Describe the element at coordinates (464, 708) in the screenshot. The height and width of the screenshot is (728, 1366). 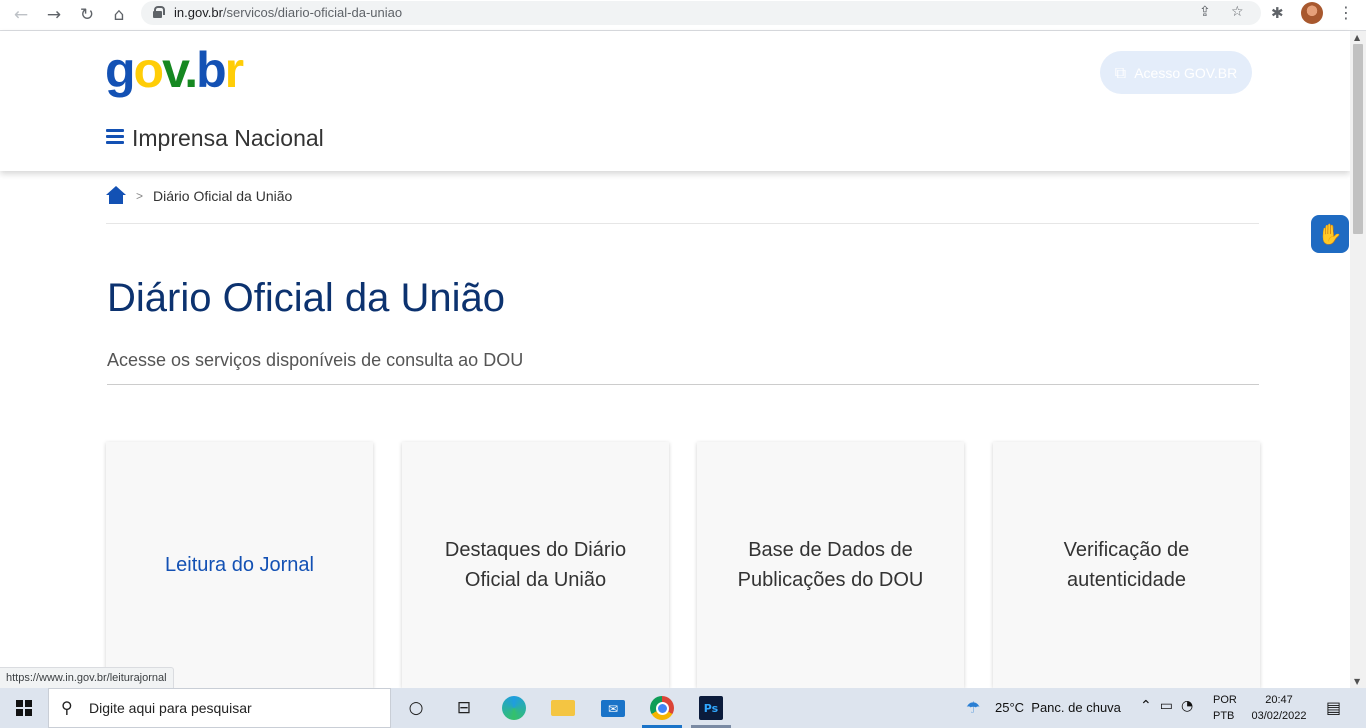
I see `task-view-icon: ⊟` at that location.